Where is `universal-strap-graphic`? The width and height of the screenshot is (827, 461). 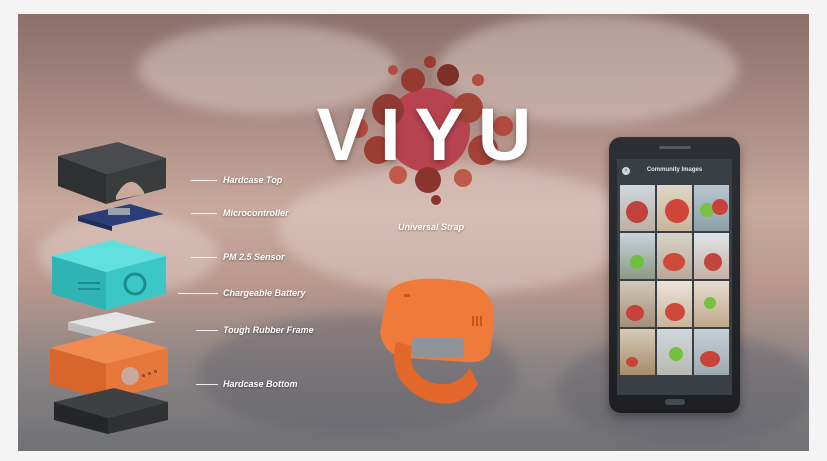 universal-strap-graphic is located at coordinates (437, 341).